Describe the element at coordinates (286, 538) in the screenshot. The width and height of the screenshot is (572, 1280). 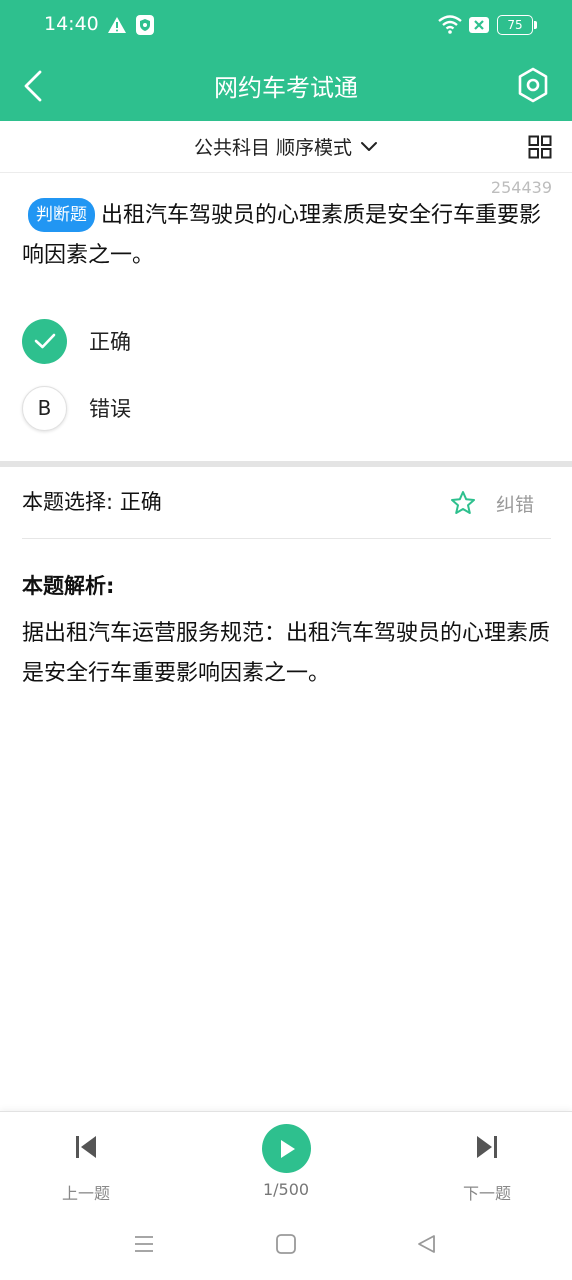
I see `divider` at that location.